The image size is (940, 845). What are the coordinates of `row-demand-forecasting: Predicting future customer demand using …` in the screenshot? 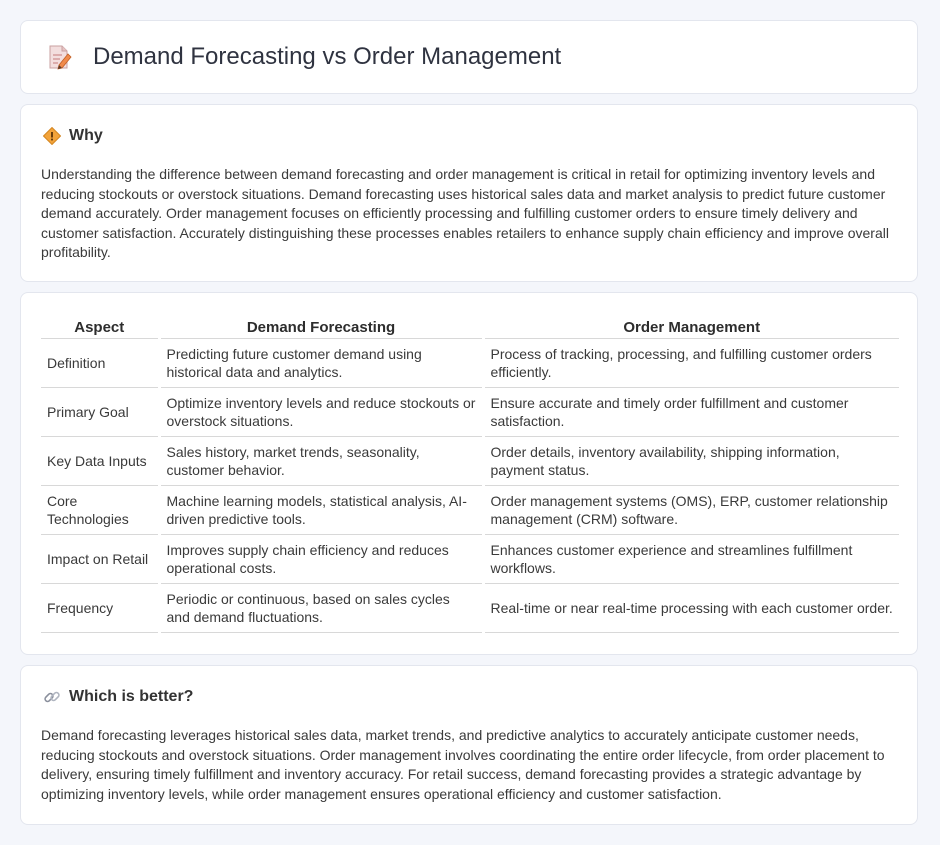 It's located at (320, 363).